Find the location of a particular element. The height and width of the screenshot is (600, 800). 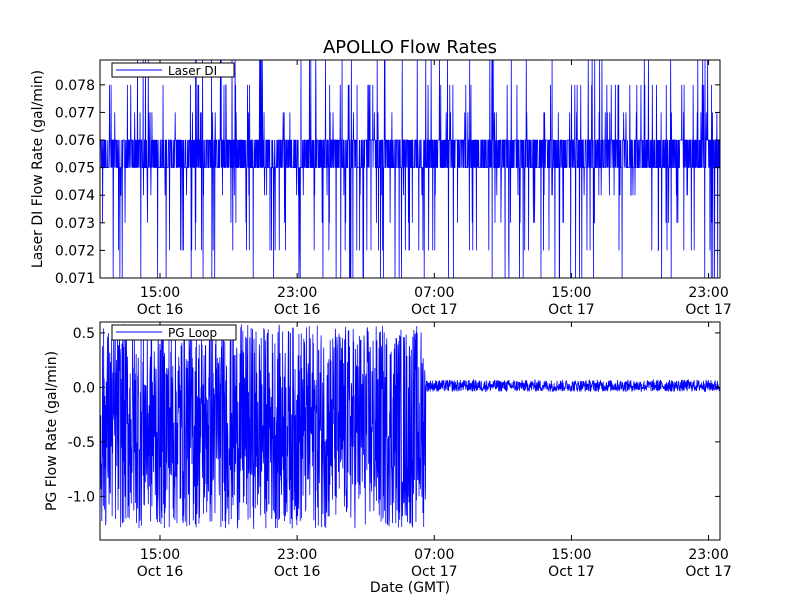

x-axis-label: Date (GMT) is located at coordinates (410, 588).